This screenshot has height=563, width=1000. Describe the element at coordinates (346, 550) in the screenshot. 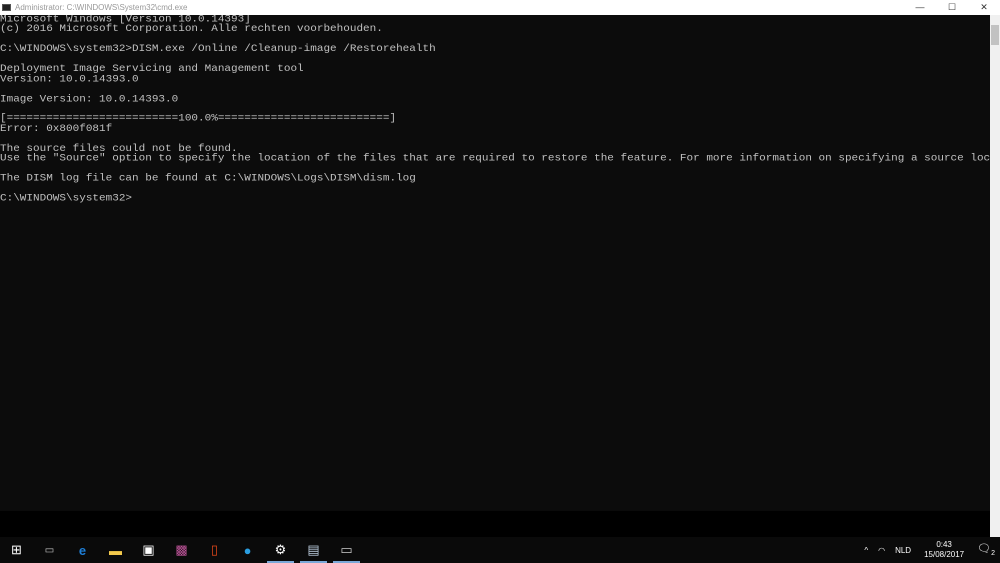

I see `cmd-icon: ▭` at that location.